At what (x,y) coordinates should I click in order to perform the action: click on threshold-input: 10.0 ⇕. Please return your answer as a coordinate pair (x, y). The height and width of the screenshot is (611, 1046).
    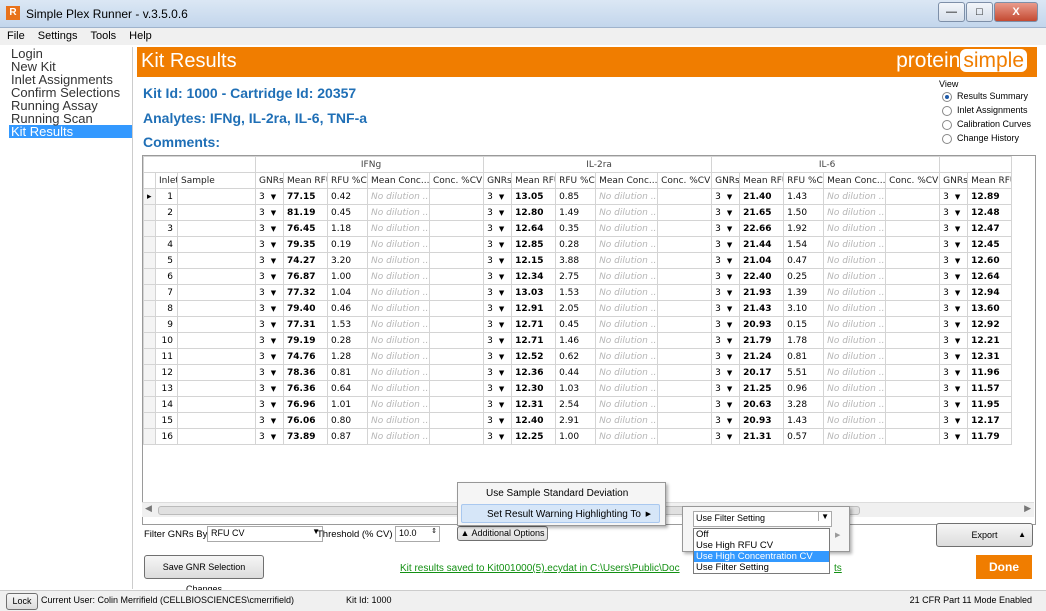
    Looking at the image, I should click on (417, 534).